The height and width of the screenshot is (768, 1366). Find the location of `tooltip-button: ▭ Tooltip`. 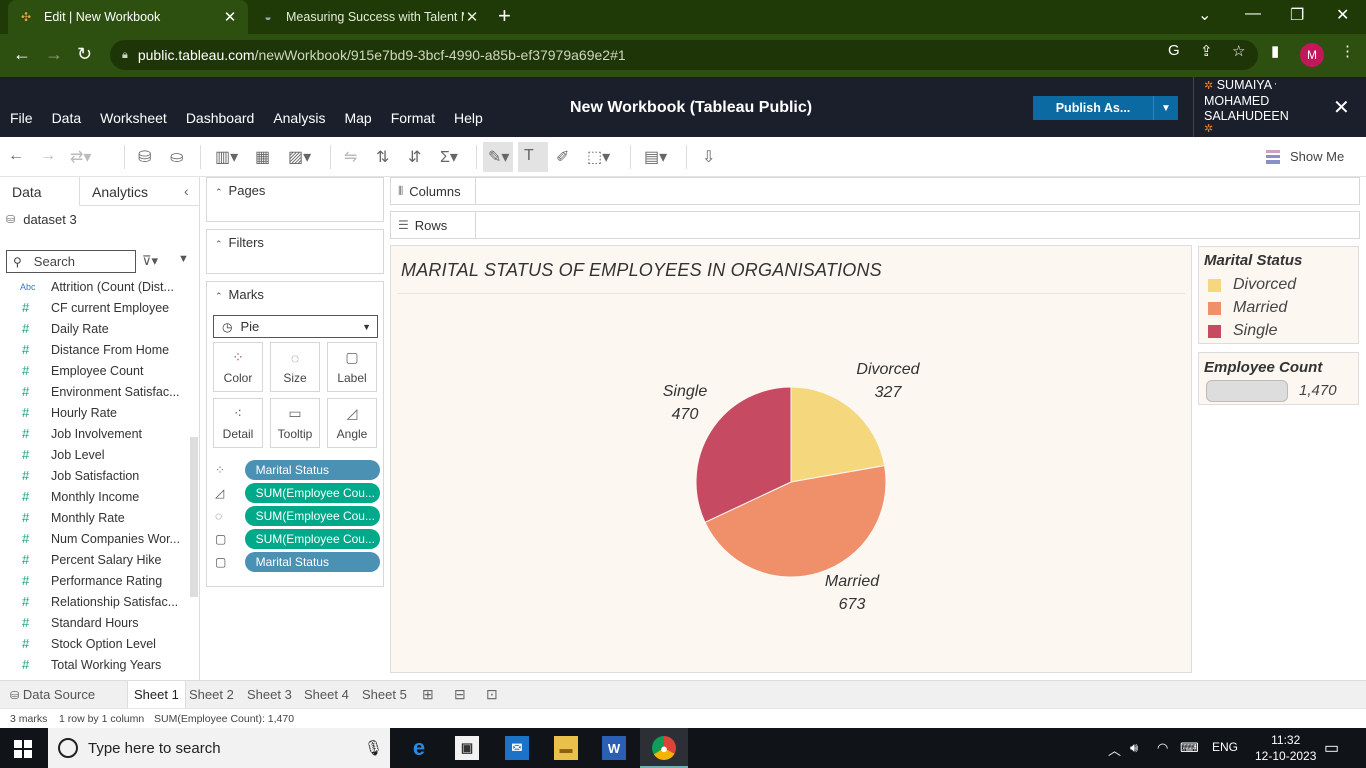

tooltip-button: ▭ Tooltip is located at coordinates (295, 423).